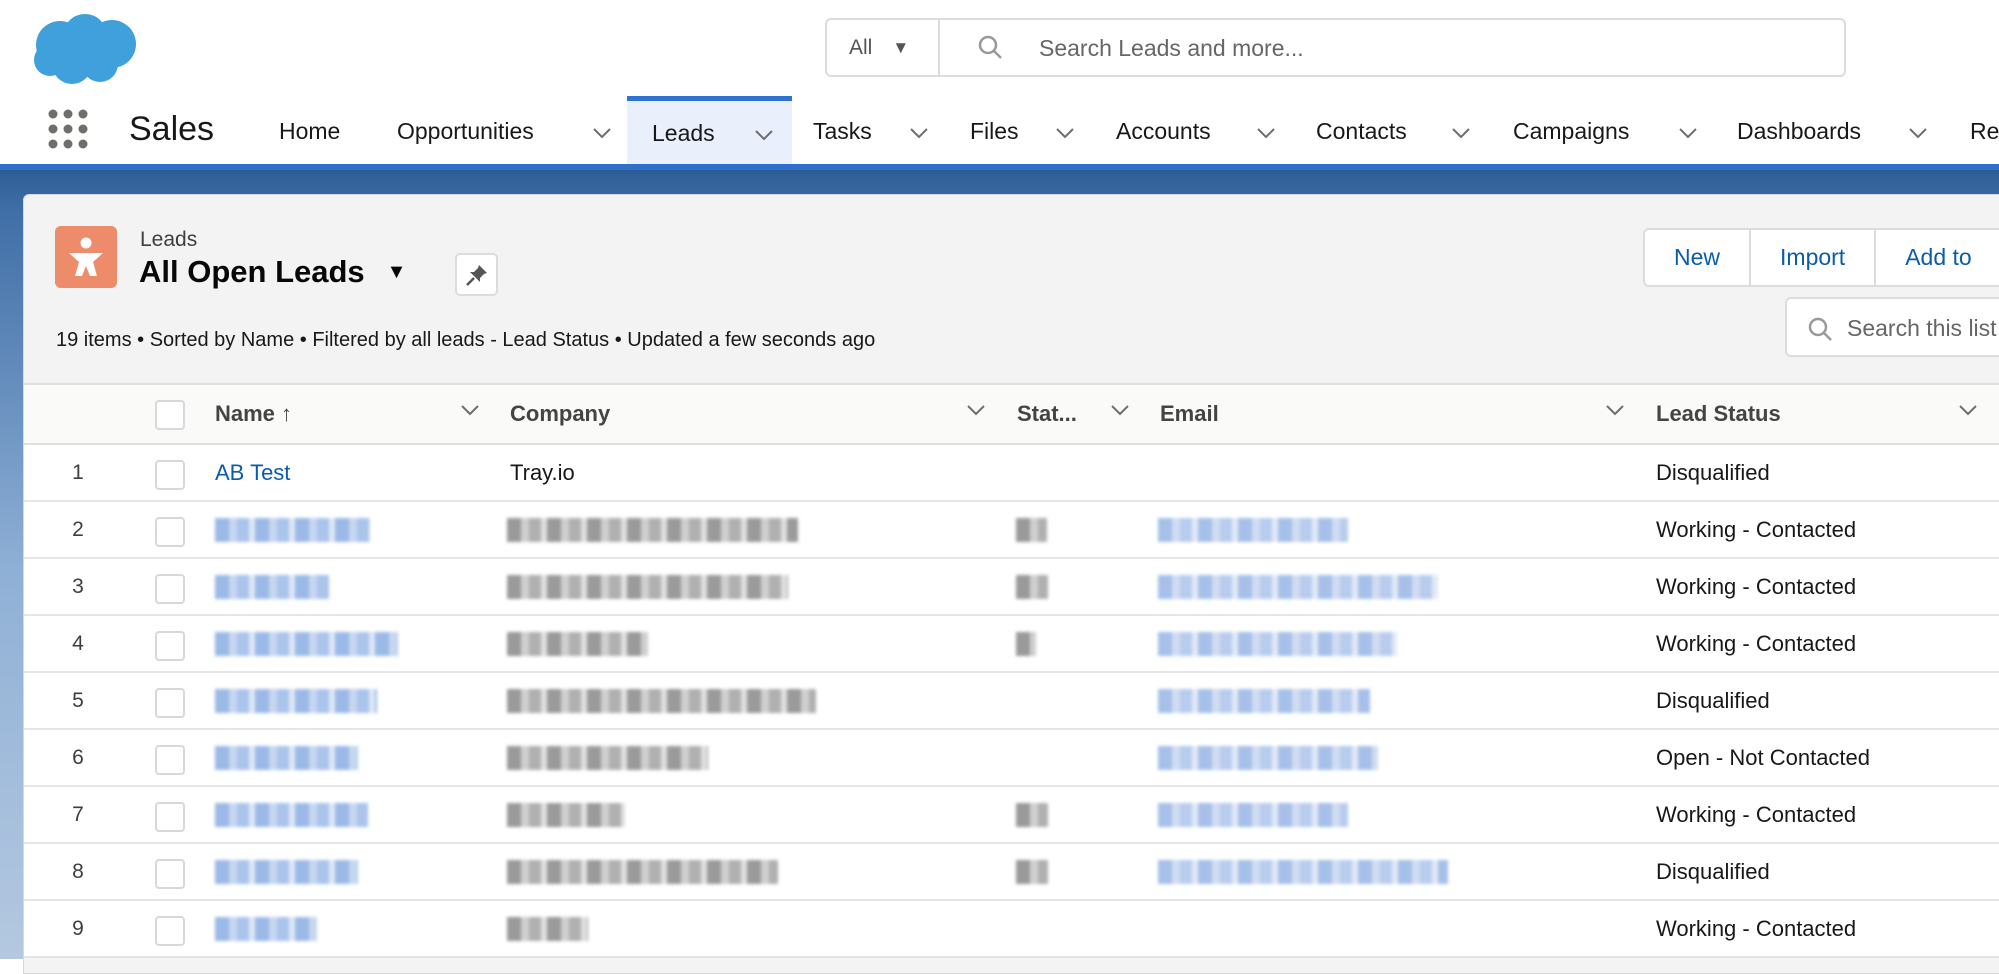 The image size is (1999, 974). What do you see at coordinates (396, 271) in the screenshot?
I see `caret-down-icon: ▼` at bounding box center [396, 271].